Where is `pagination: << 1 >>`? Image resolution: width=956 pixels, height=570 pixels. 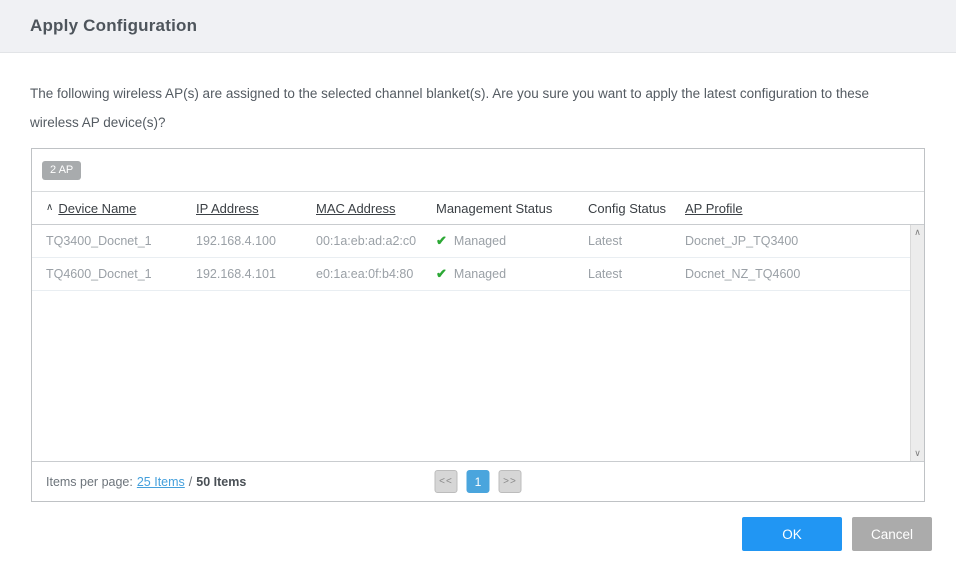
pagination: << 1 >> is located at coordinates (478, 481).